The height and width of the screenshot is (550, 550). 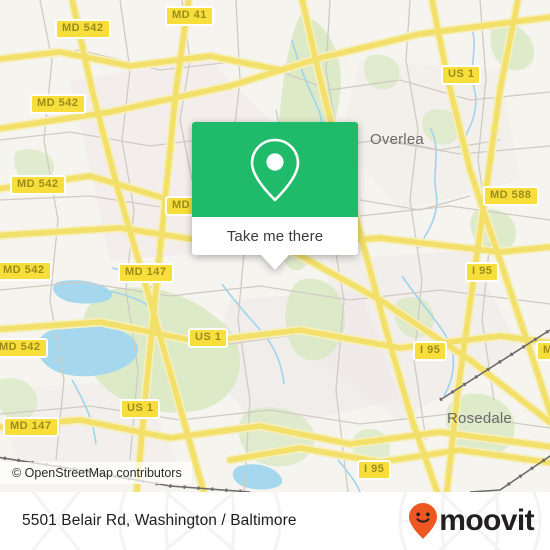 What do you see at coordinates (275, 236) in the screenshot?
I see `take-me-there-label: Take me there` at bounding box center [275, 236].